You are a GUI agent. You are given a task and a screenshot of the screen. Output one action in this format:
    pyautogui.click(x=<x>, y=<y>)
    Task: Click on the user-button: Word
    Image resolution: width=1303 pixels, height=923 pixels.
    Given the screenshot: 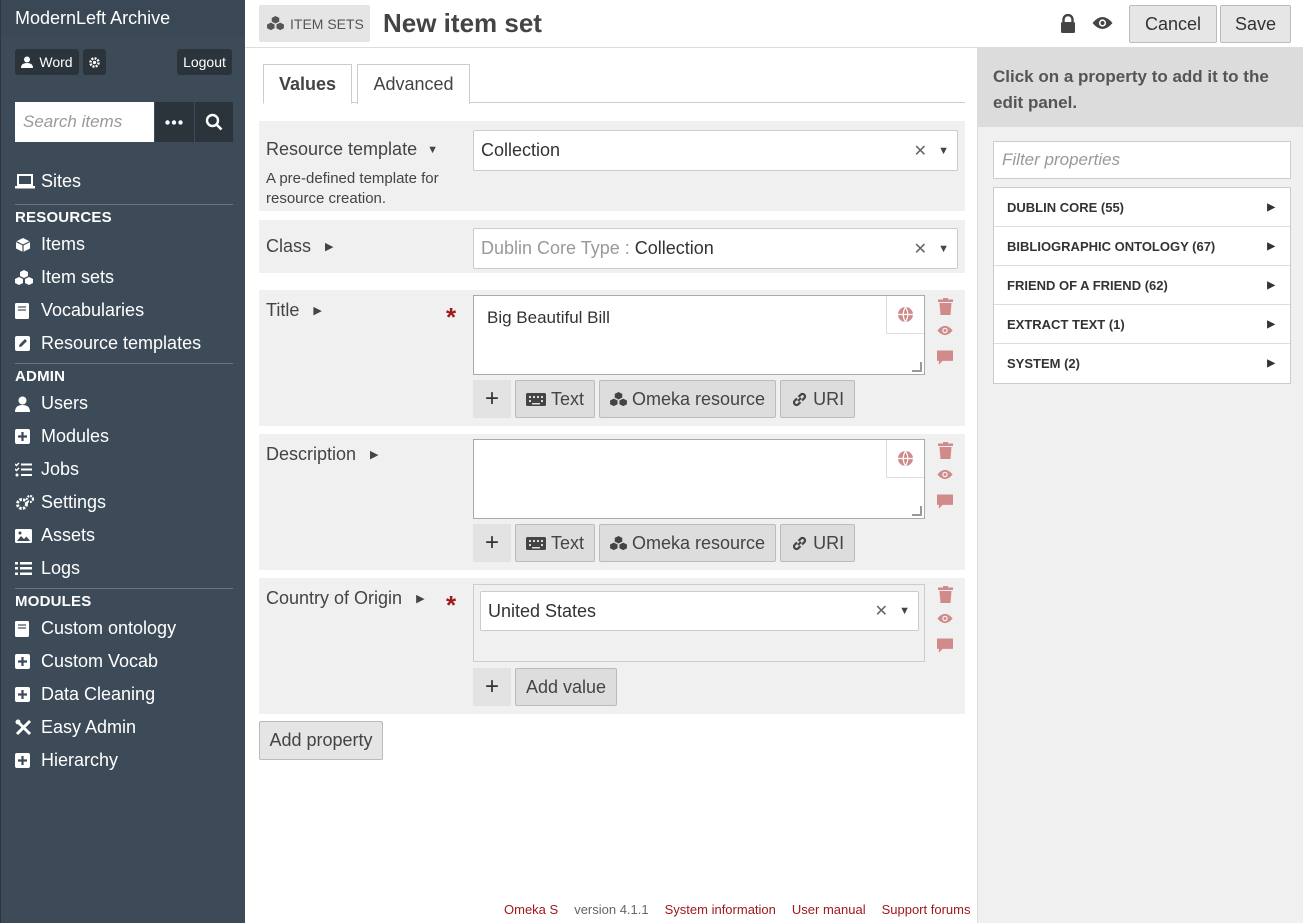 What is the action you would take?
    pyautogui.click(x=47, y=62)
    